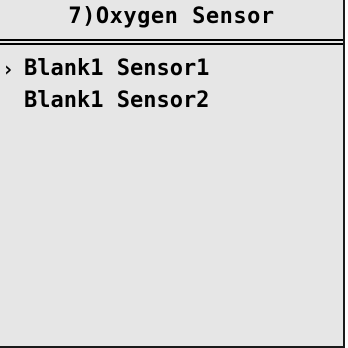  Describe the element at coordinates (8, 69) in the screenshot. I see `selection-cursor-icon: ›` at that location.